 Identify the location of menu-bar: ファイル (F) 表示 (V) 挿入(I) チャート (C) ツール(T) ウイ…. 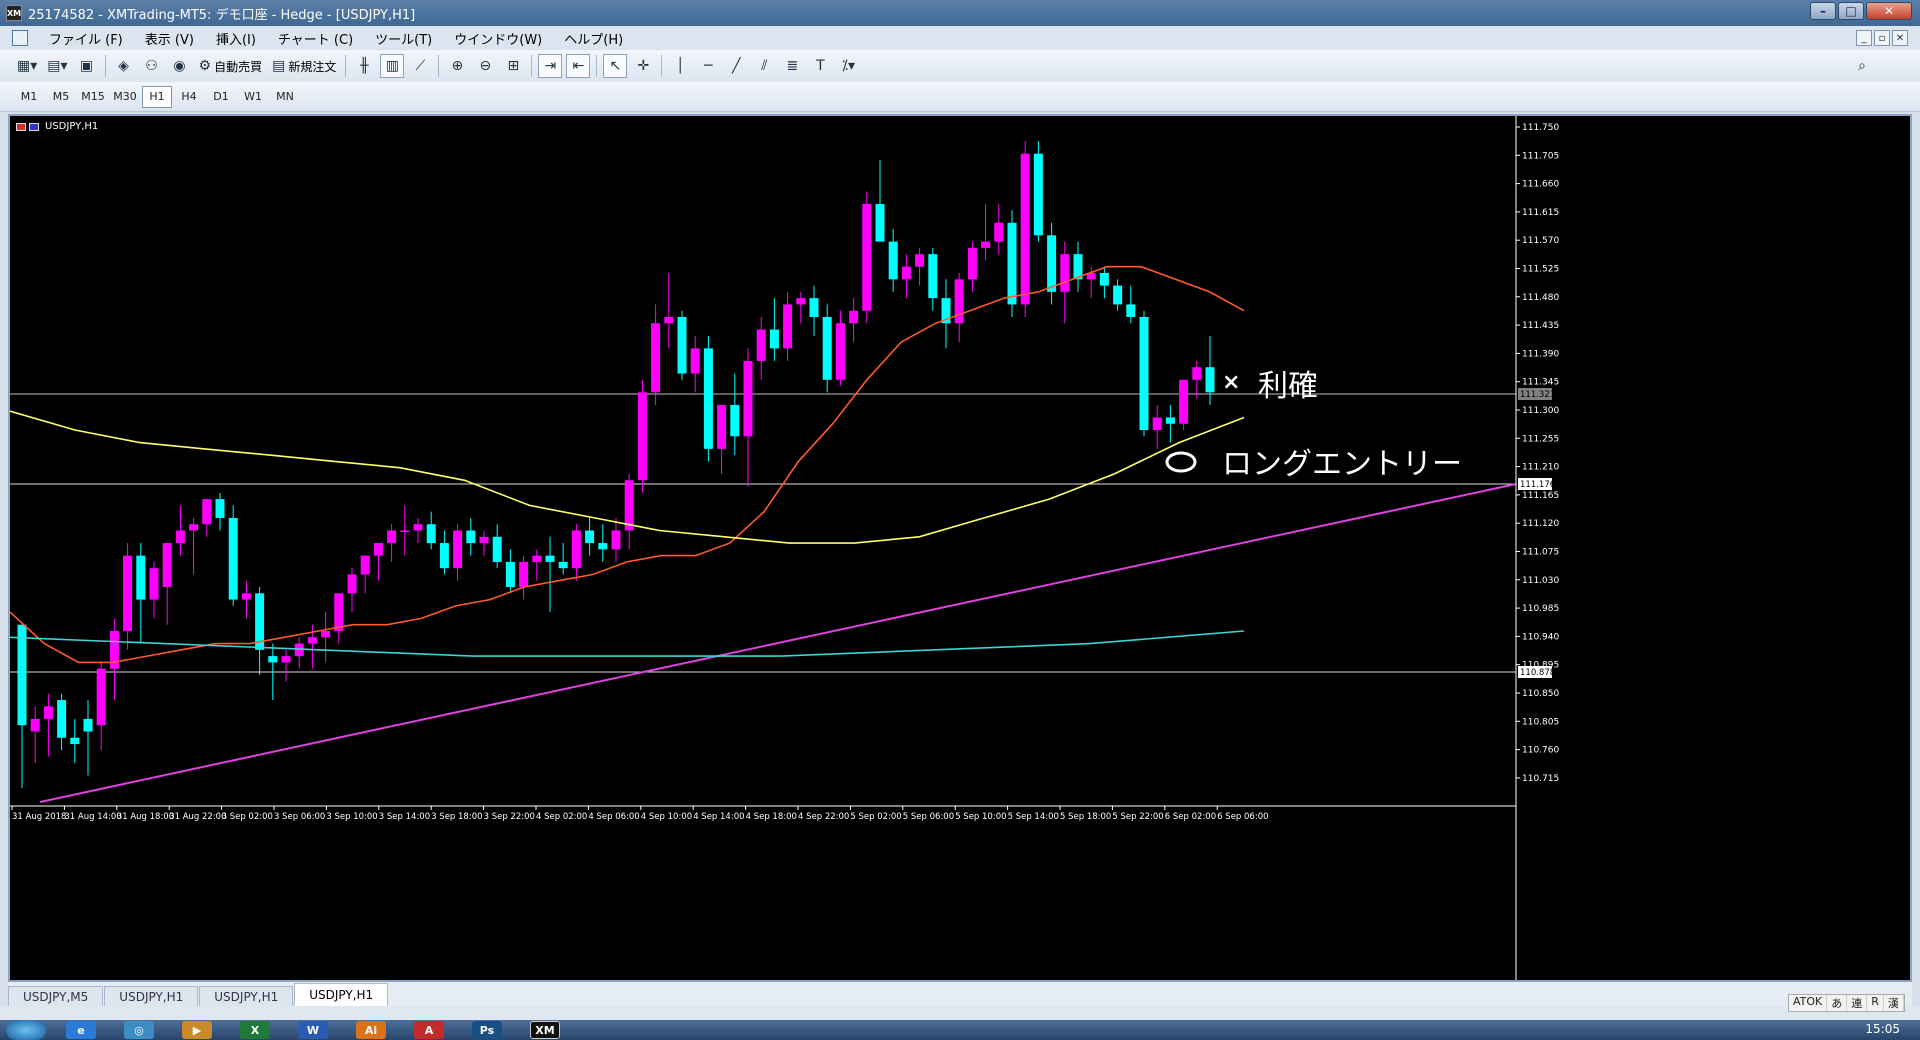
(960, 38).